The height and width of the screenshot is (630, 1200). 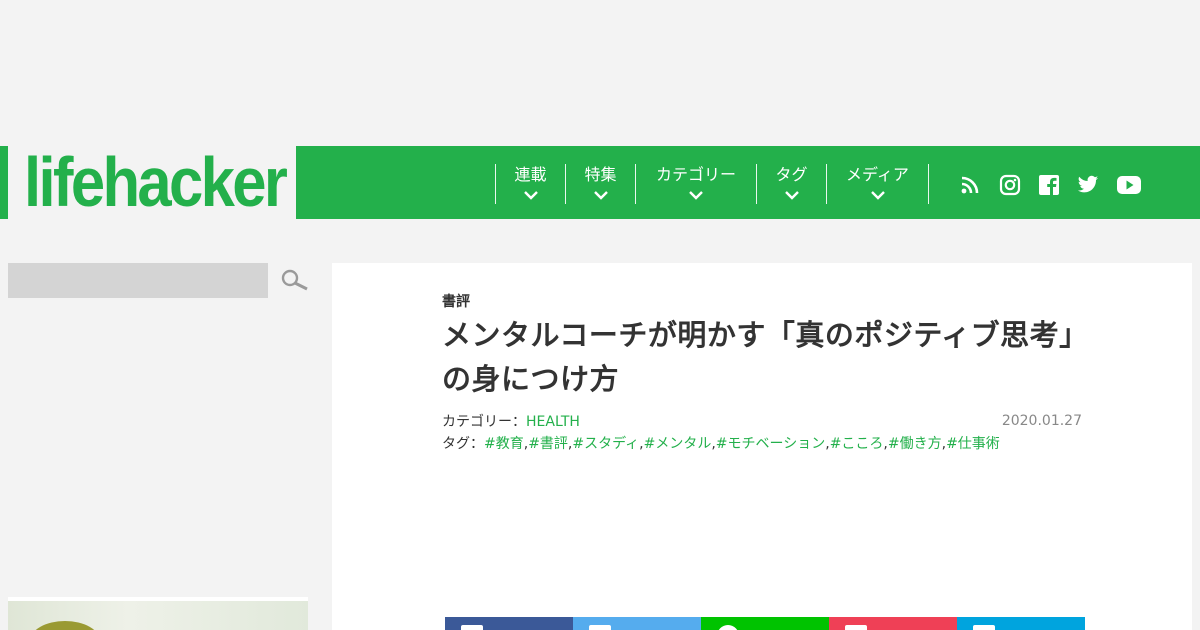 What do you see at coordinates (4, 182) in the screenshot?
I see `logo-accent-bar` at bounding box center [4, 182].